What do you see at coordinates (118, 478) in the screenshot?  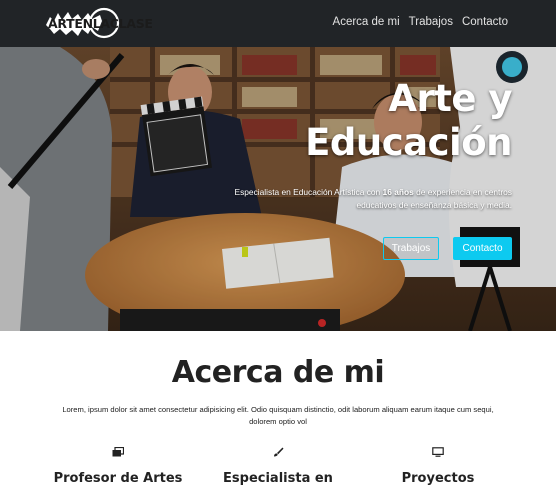 I see `feature-title: Profesor de Artes` at bounding box center [118, 478].